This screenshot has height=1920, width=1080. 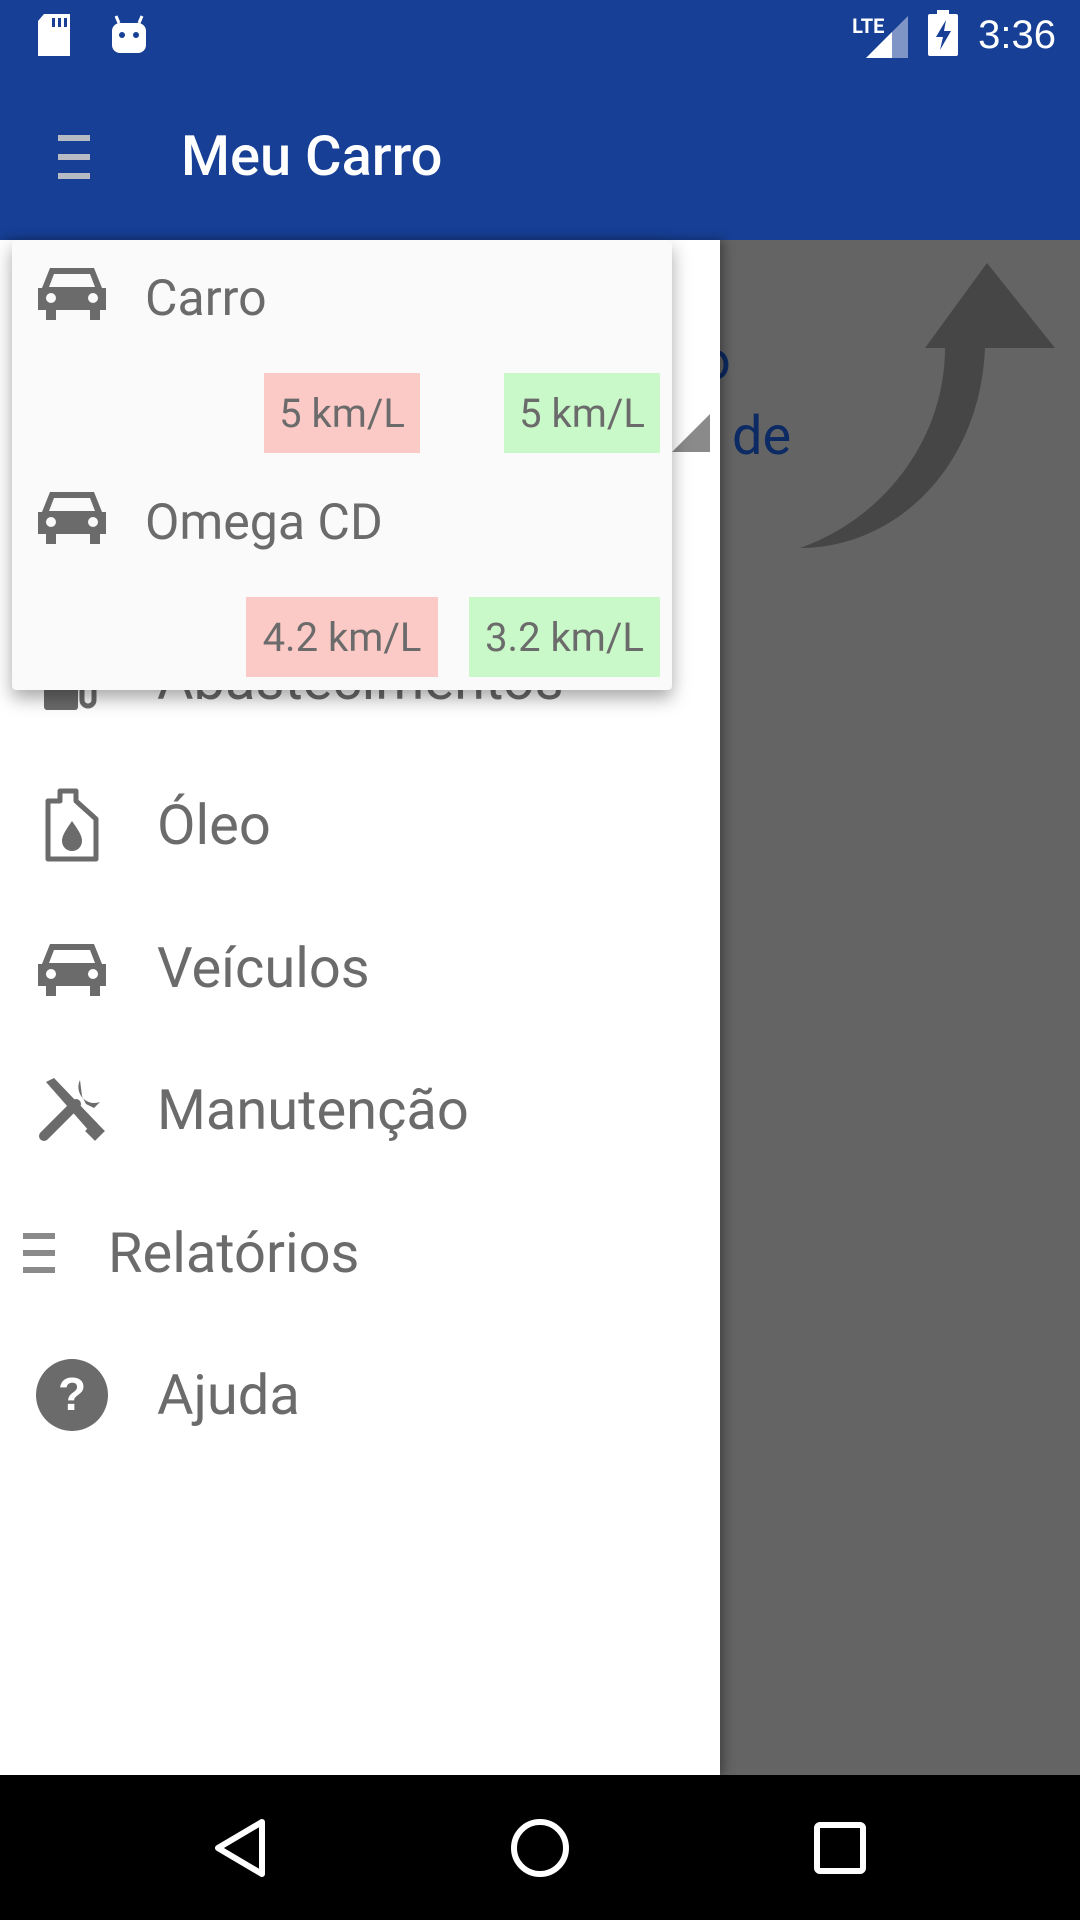 I want to click on back-button, so click(x=240, y=1847).